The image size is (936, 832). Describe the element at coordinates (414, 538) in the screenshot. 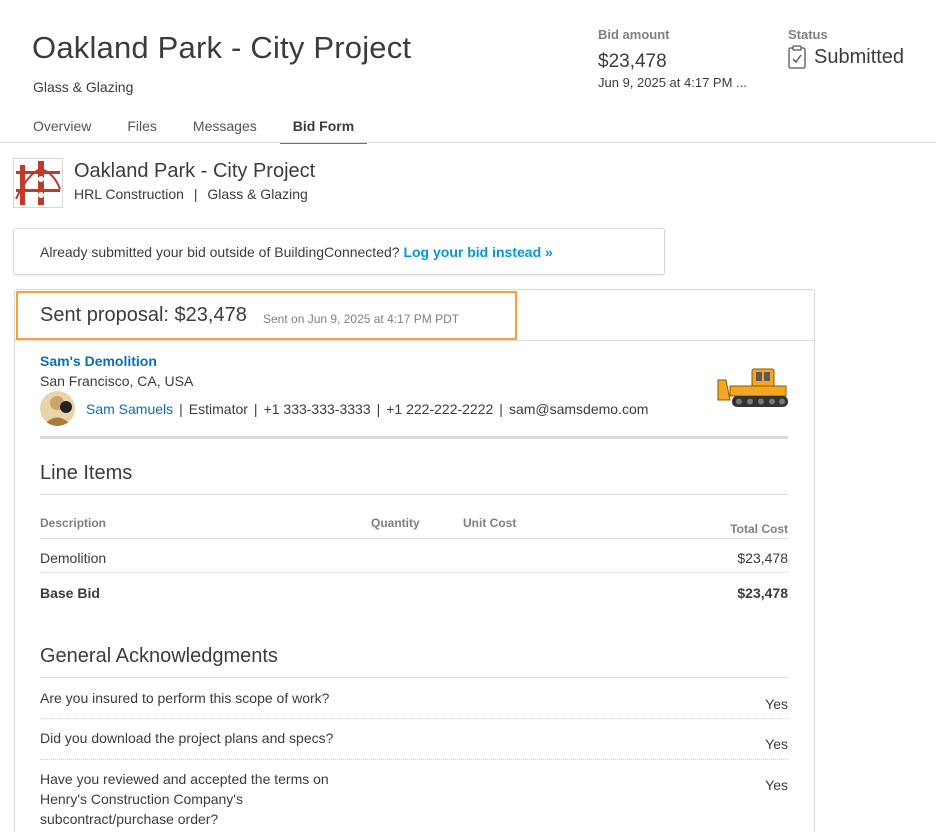

I see `table-header-divider` at that location.